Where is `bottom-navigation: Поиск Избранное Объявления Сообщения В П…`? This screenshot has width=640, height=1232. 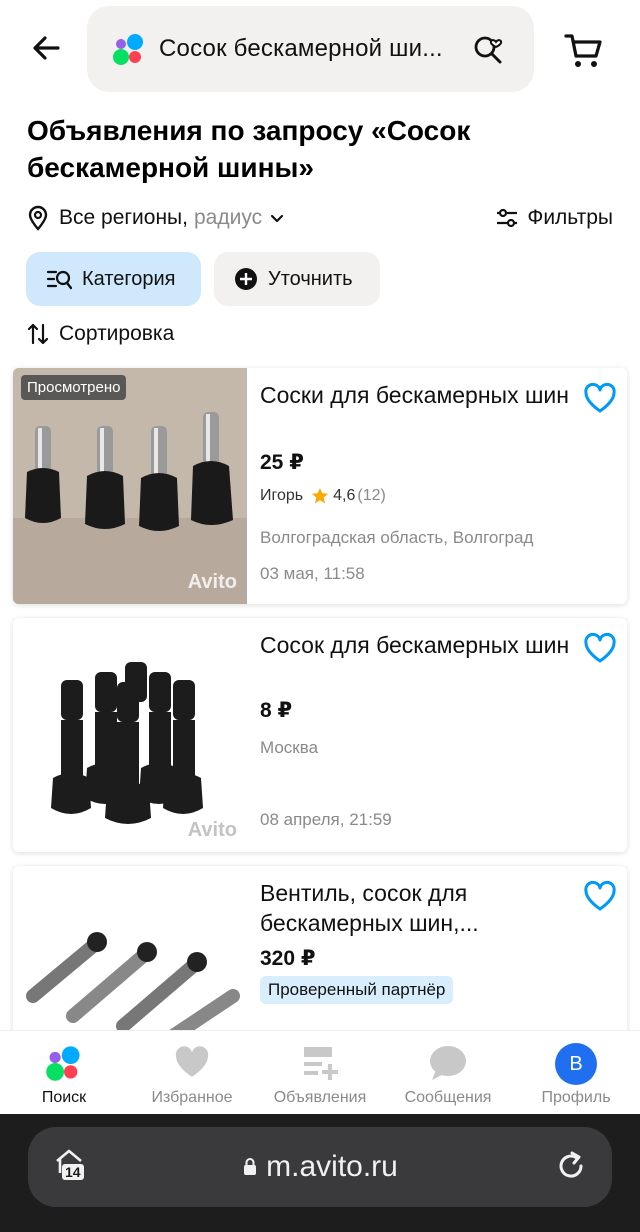
bottom-navigation: Поиск Избранное Объявления Сообщения В П… is located at coordinates (320, 1072).